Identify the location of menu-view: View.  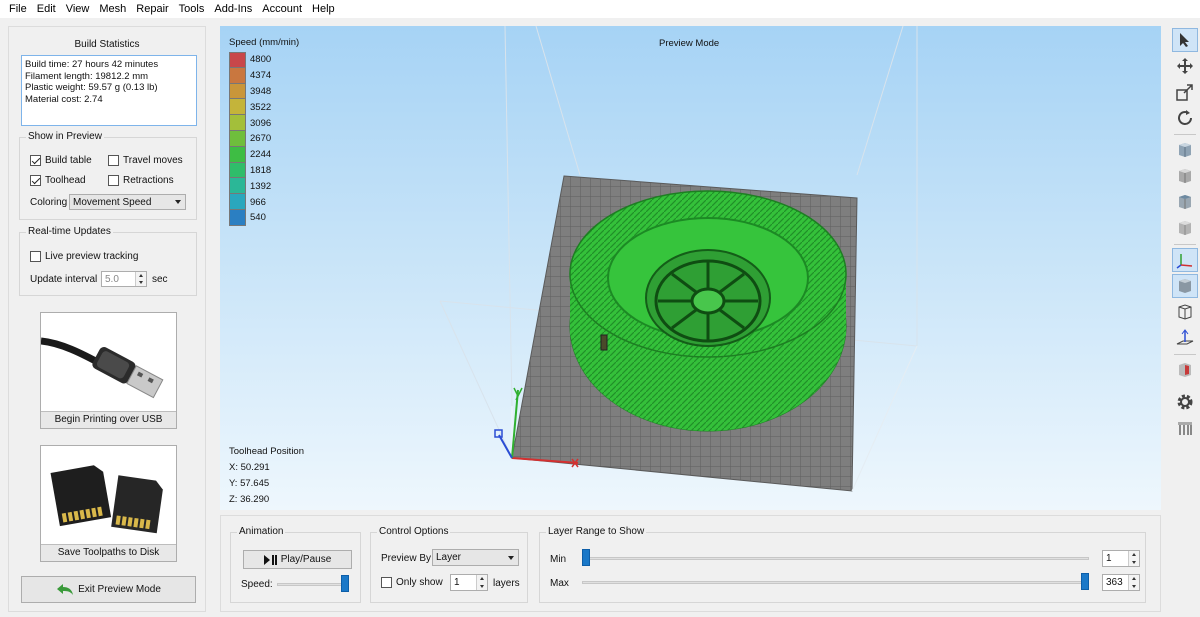
(78, 9).